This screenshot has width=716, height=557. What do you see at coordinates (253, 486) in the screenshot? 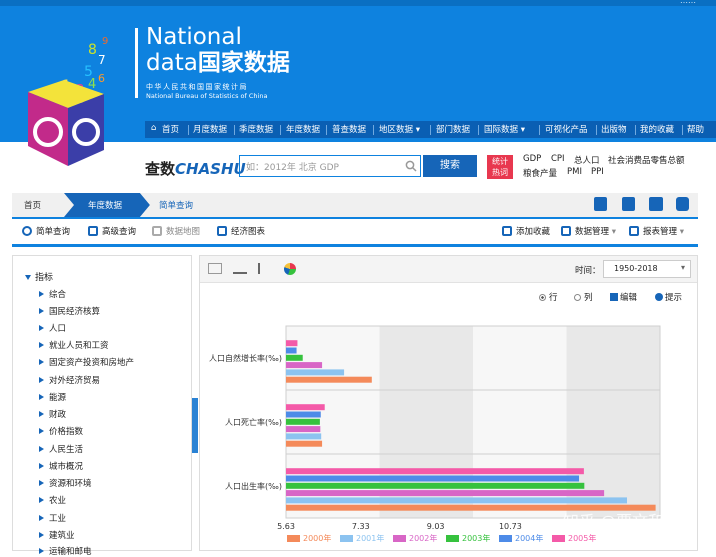
I see `category-label: 人口出生率(‰)` at bounding box center [253, 486].